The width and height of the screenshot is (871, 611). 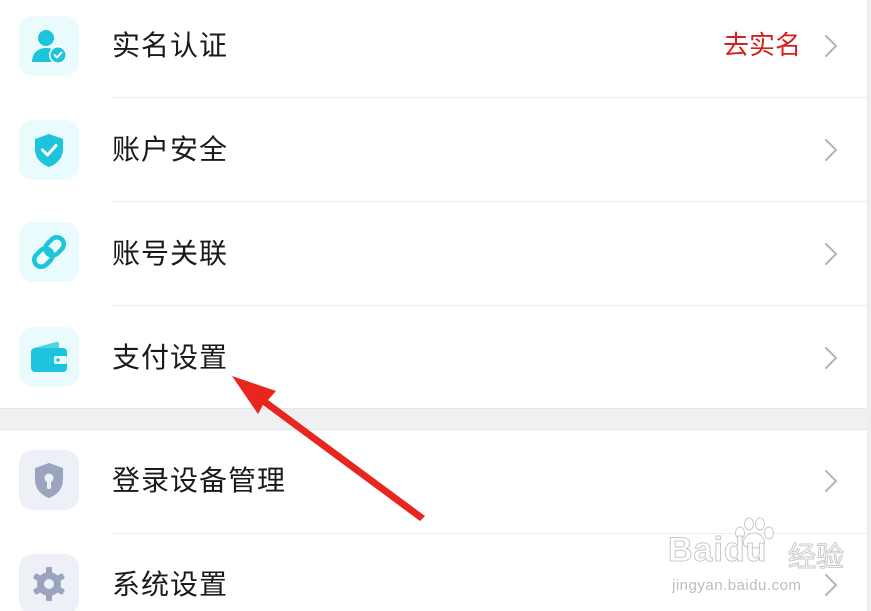 What do you see at coordinates (170, 584) in the screenshot?
I see `settings-item-label: 系统设置` at bounding box center [170, 584].